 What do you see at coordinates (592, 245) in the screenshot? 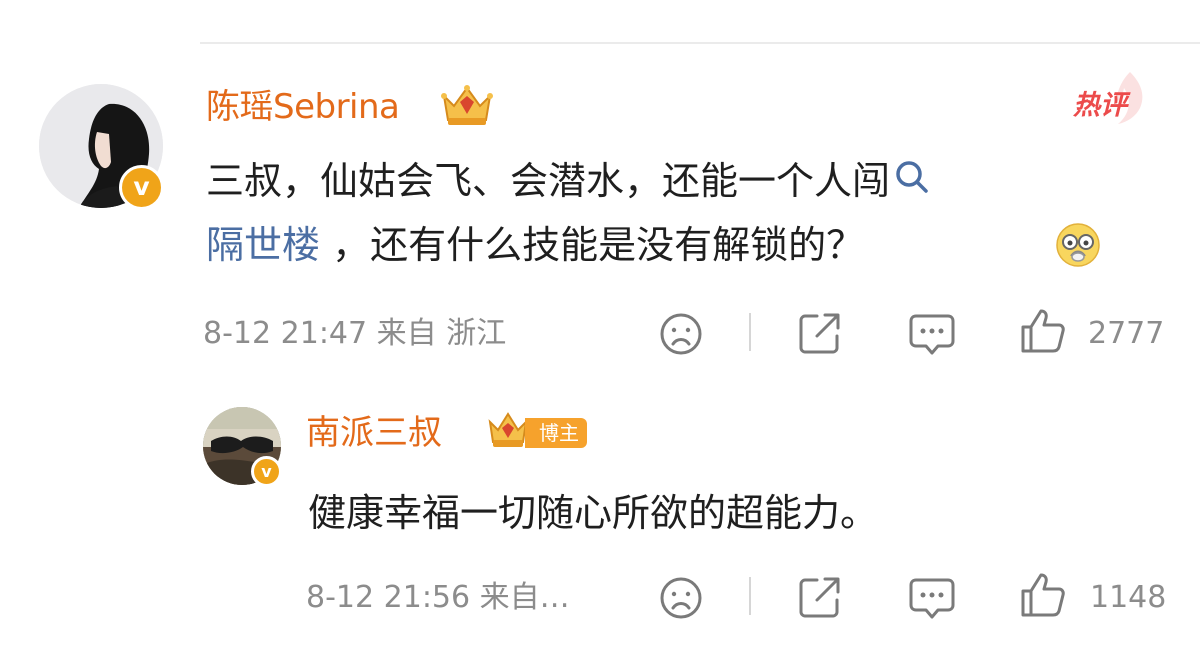
I see `comment-text-part2: ，还有什么技能是没有解锁的？` at bounding box center [592, 245].